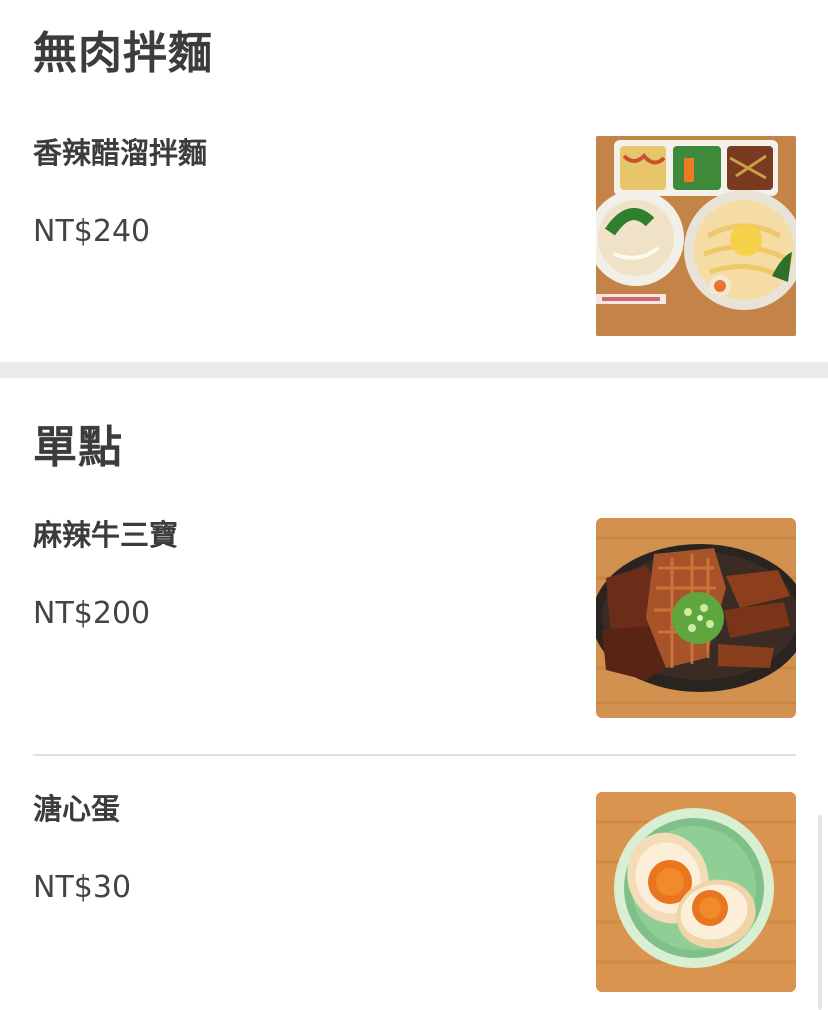 This screenshot has width=828, height=1010. I want to click on section-divider, so click(414, 370).